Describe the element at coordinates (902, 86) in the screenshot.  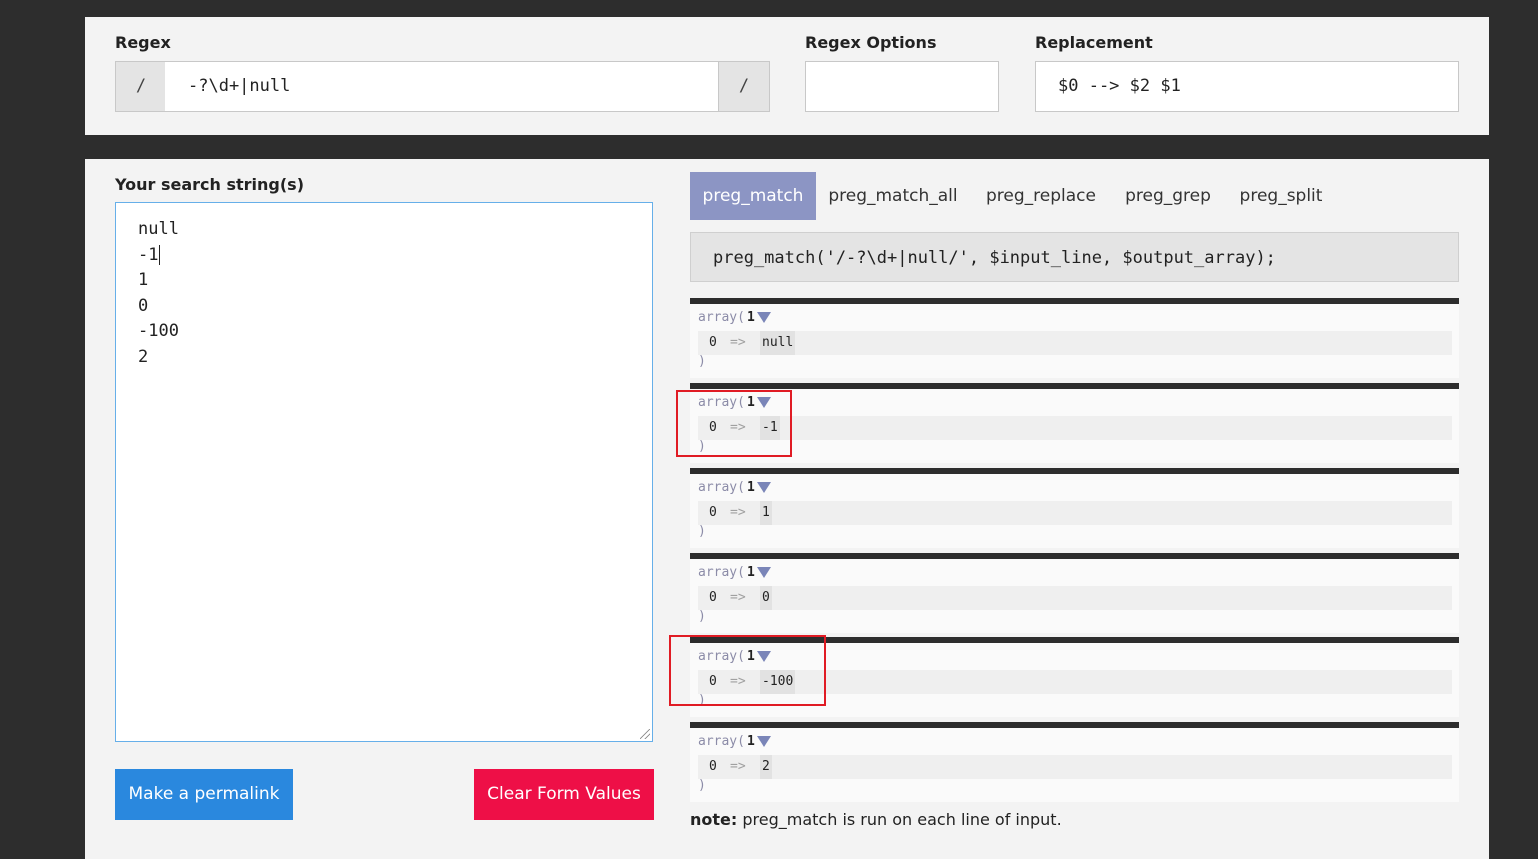
I see `regex-options-input` at that location.